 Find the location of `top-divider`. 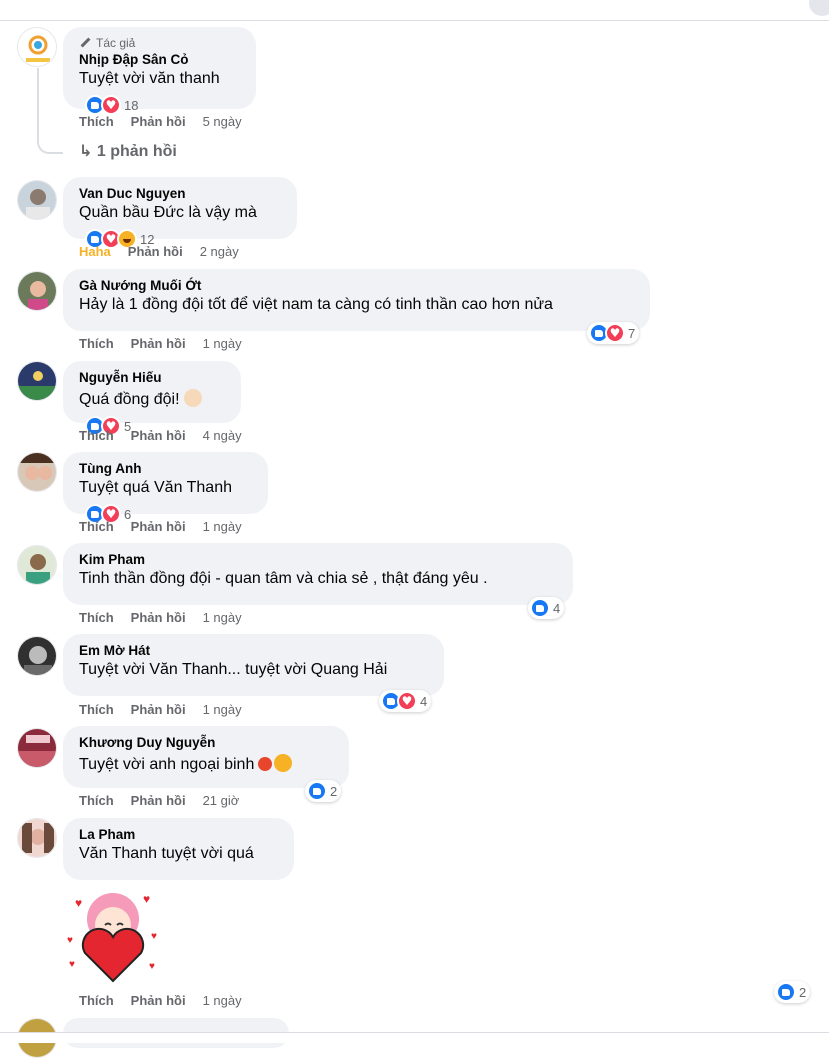

top-divider is located at coordinates (414, 10).